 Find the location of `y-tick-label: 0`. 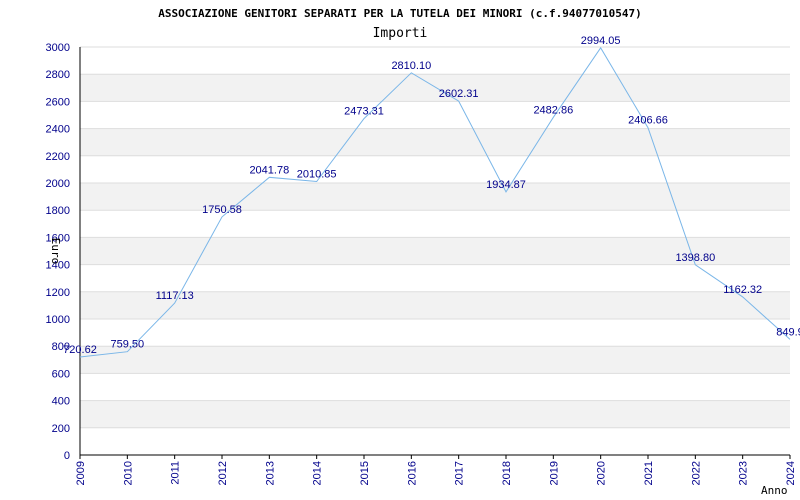

y-tick-label: 0 is located at coordinates (67, 456).